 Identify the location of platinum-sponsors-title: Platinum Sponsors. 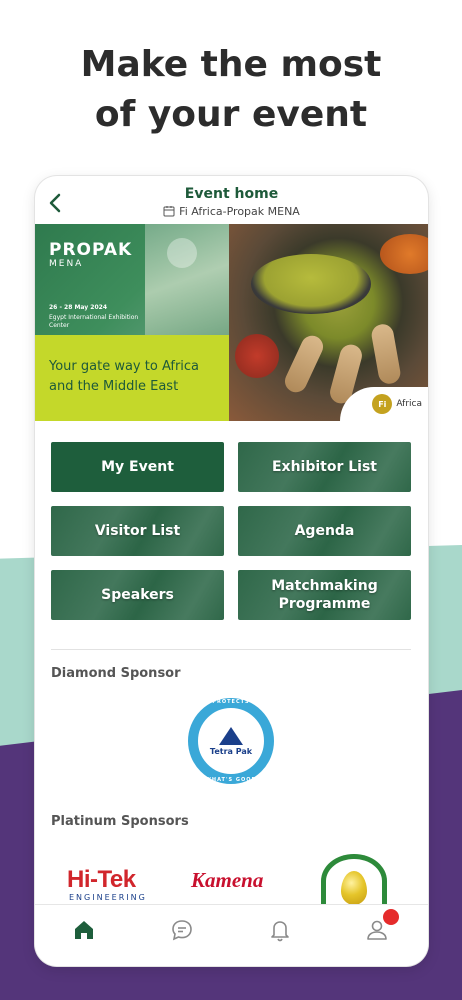
(120, 821).